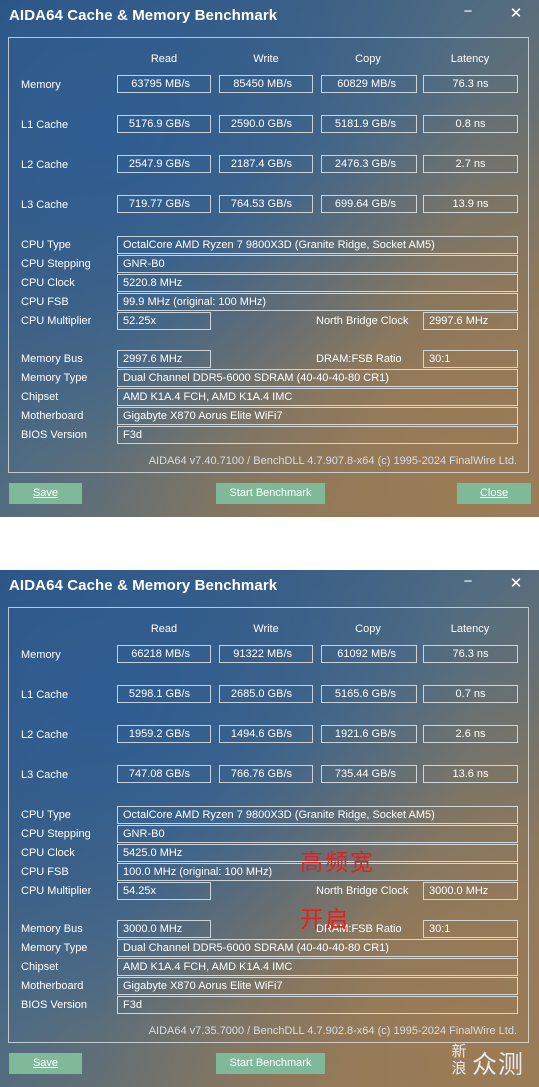 Image resolution: width=539 pixels, height=1087 pixels. Describe the element at coordinates (369, 124) in the screenshot. I see `l1-copy-value: 5181.9 GB/s` at that location.